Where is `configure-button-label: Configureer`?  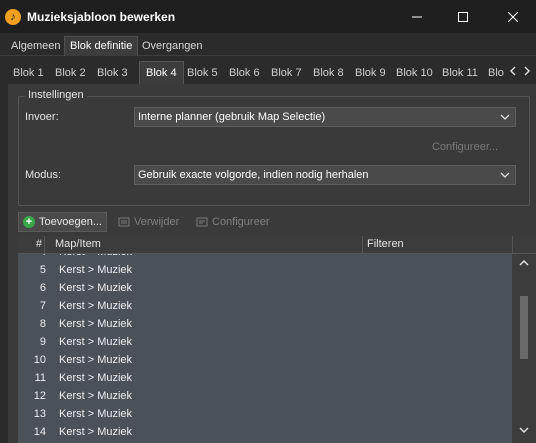
configure-button-label: Configureer is located at coordinates (241, 222).